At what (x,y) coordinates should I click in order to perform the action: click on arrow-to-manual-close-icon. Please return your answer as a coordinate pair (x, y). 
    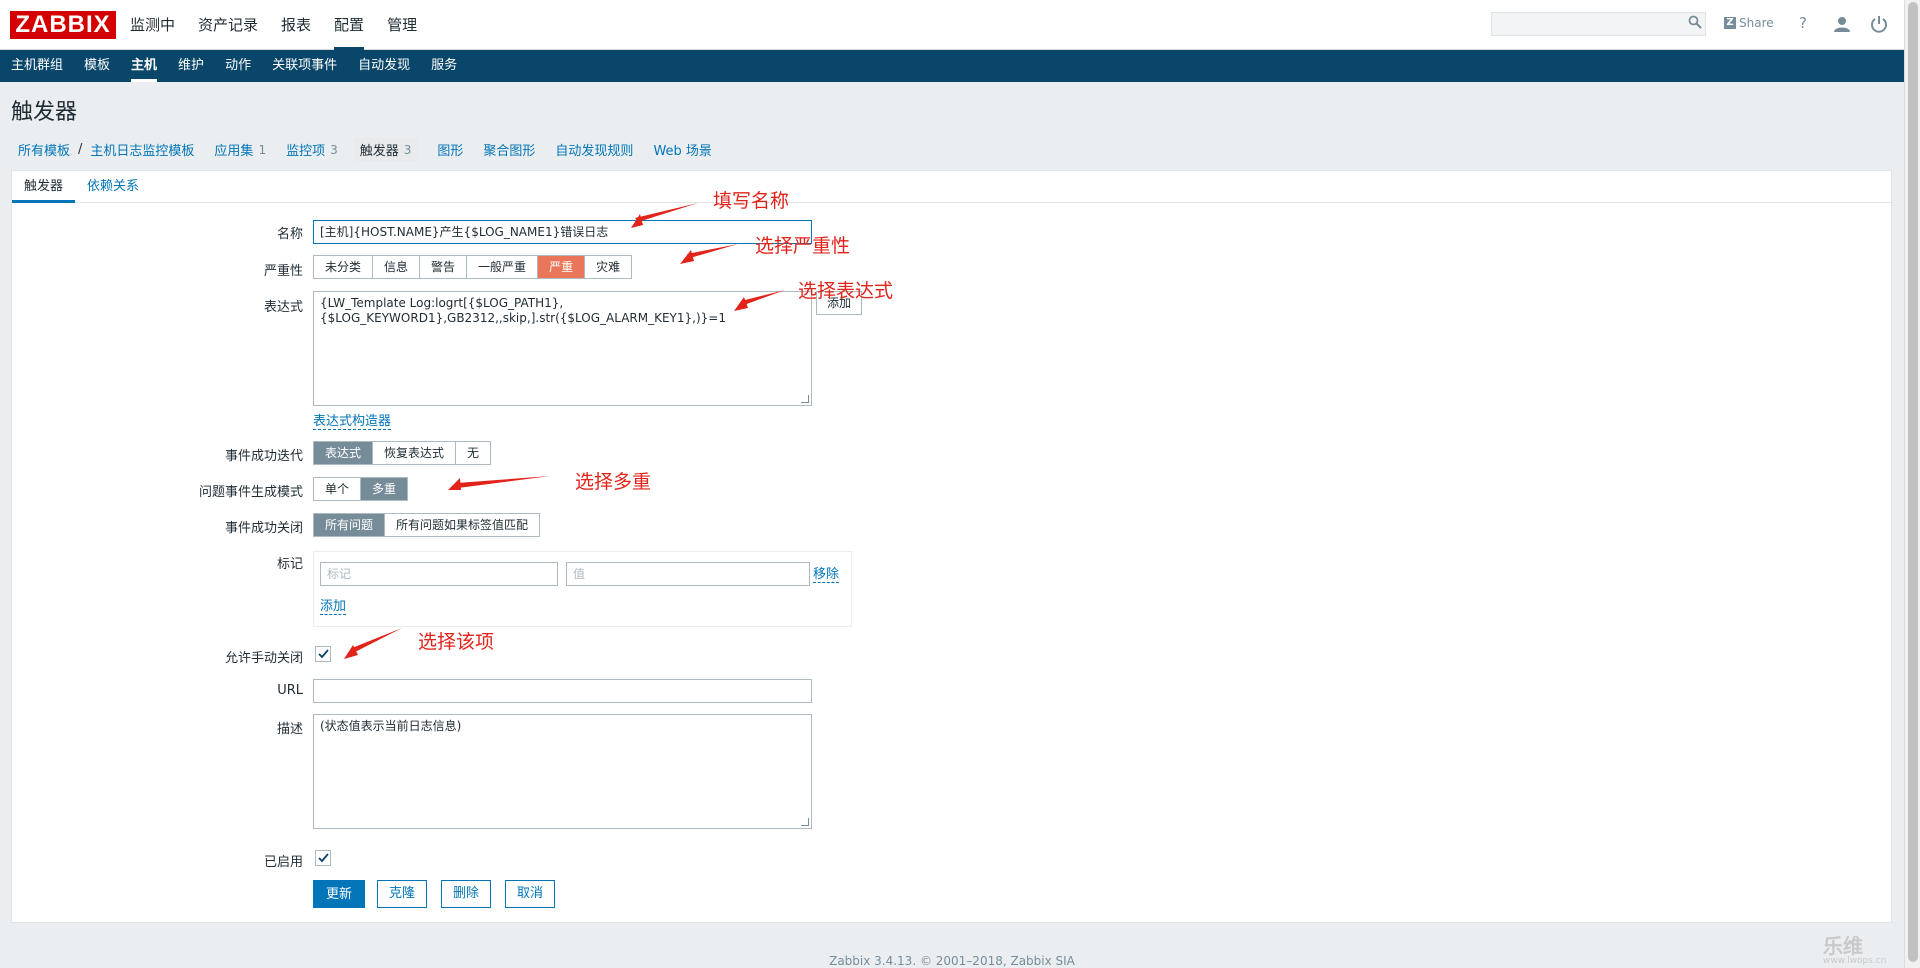
    Looking at the image, I should click on (373, 643).